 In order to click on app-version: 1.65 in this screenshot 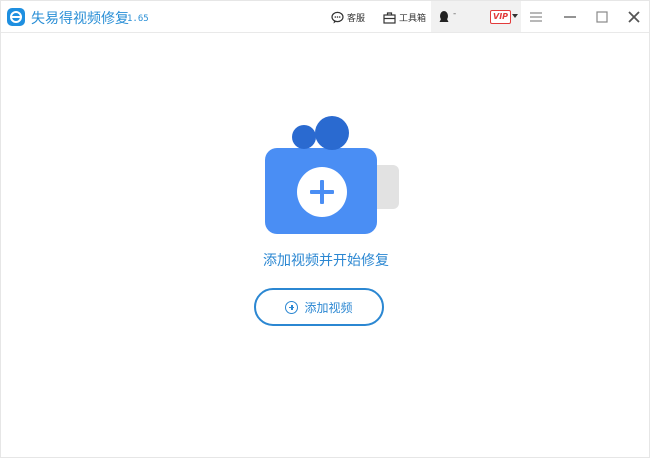, I will do `click(138, 19)`.